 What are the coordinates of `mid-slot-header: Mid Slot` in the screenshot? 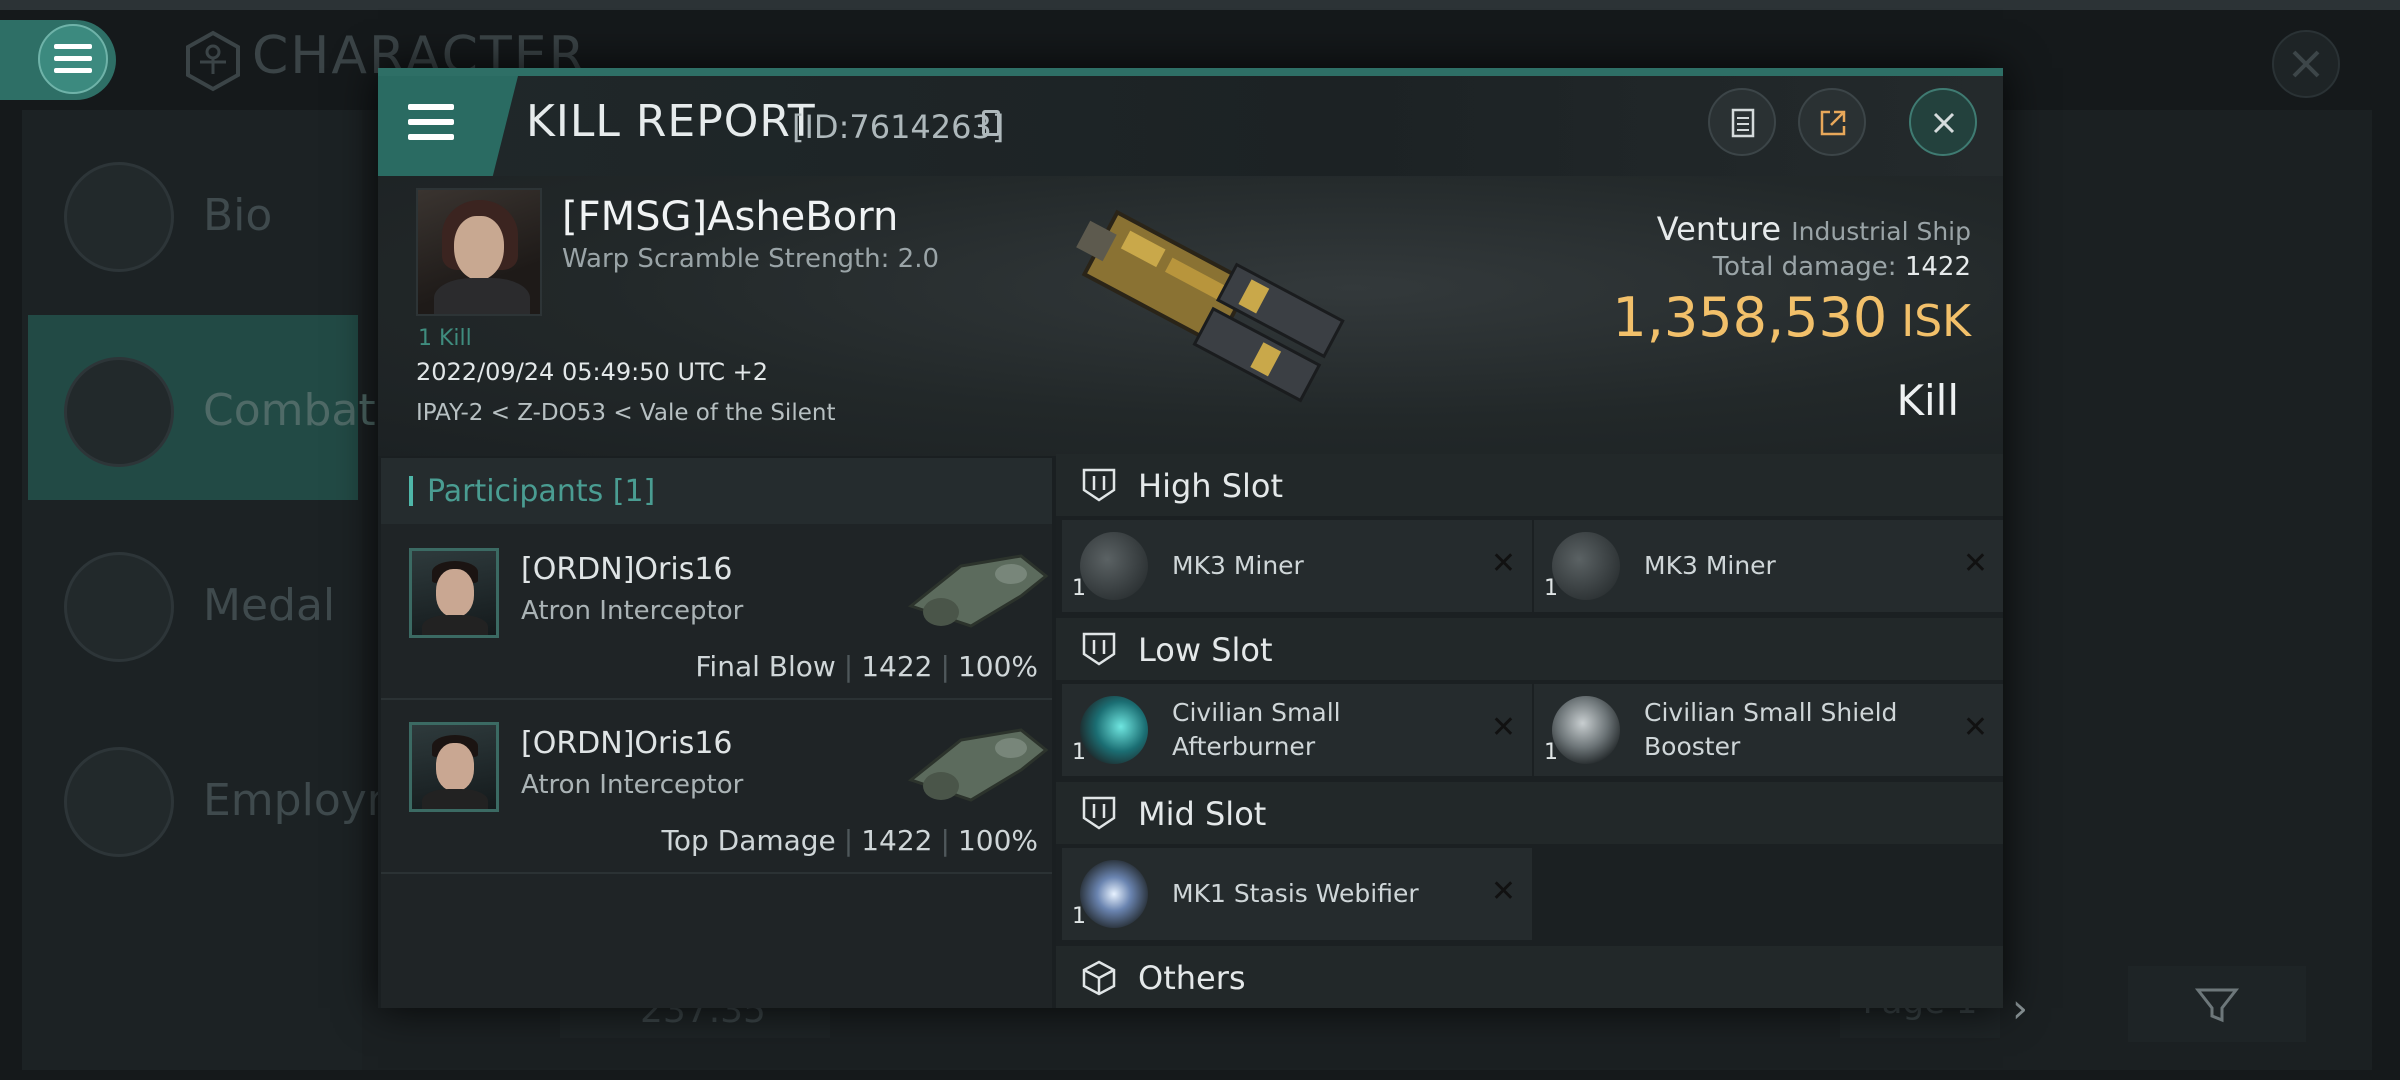 It's located at (1529, 813).